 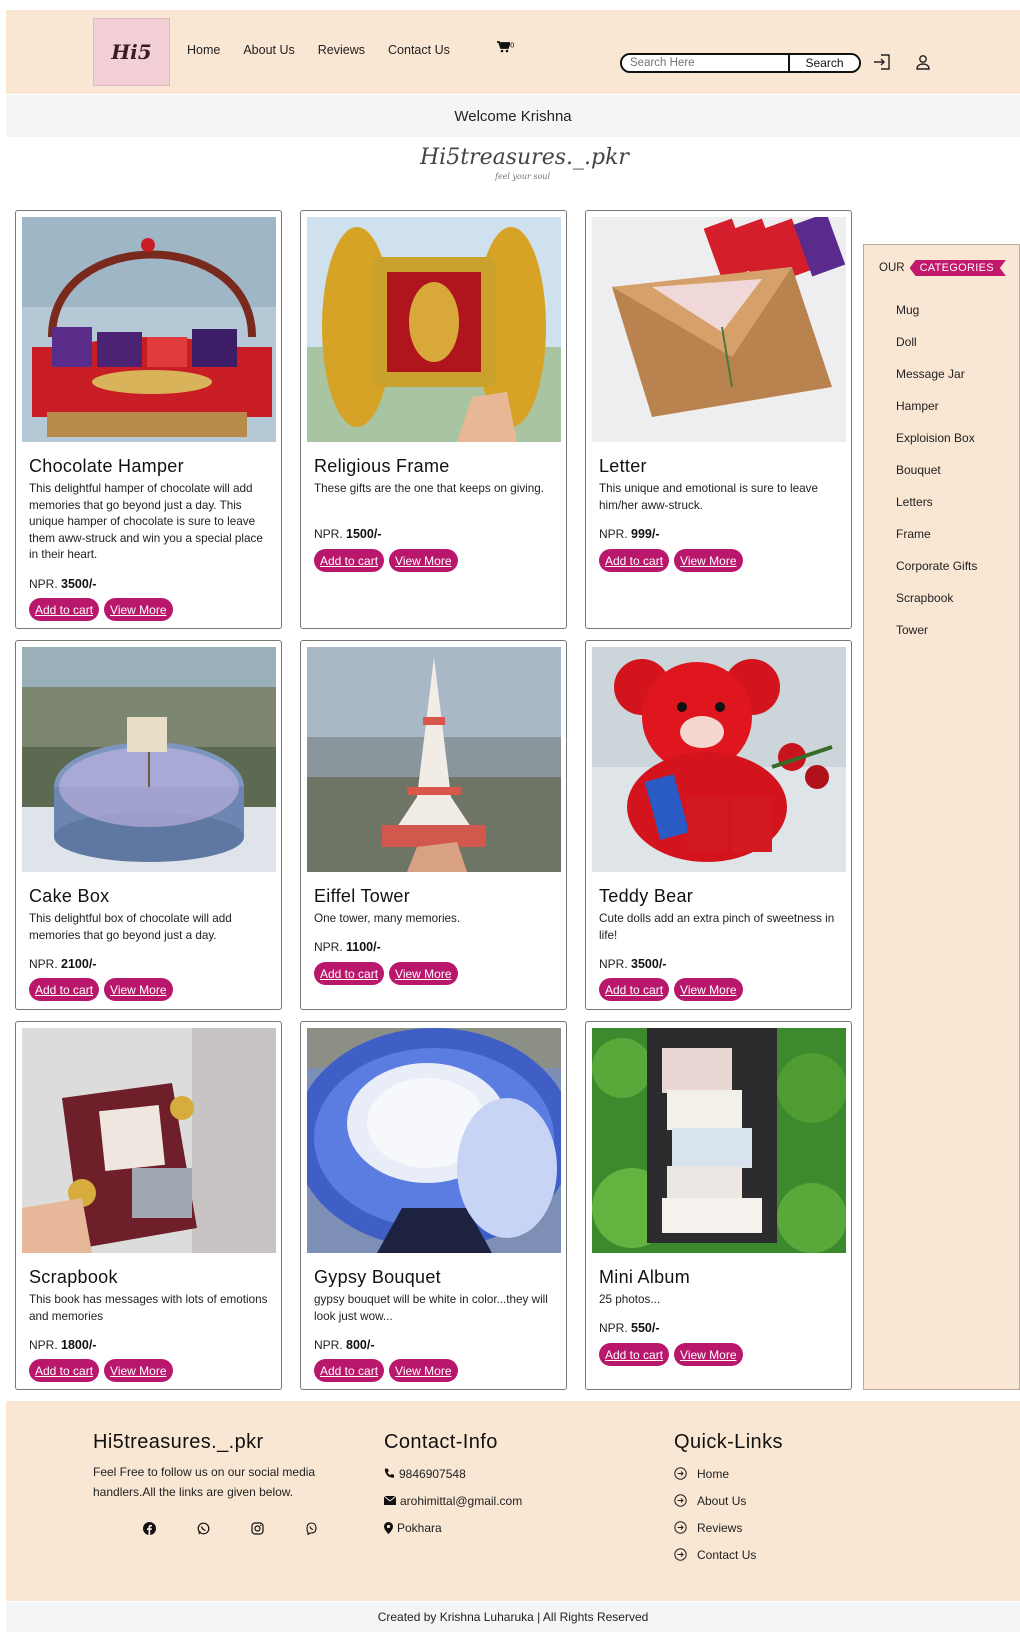 I want to click on nav-contact-us: Contact Us, so click(x=419, y=50).